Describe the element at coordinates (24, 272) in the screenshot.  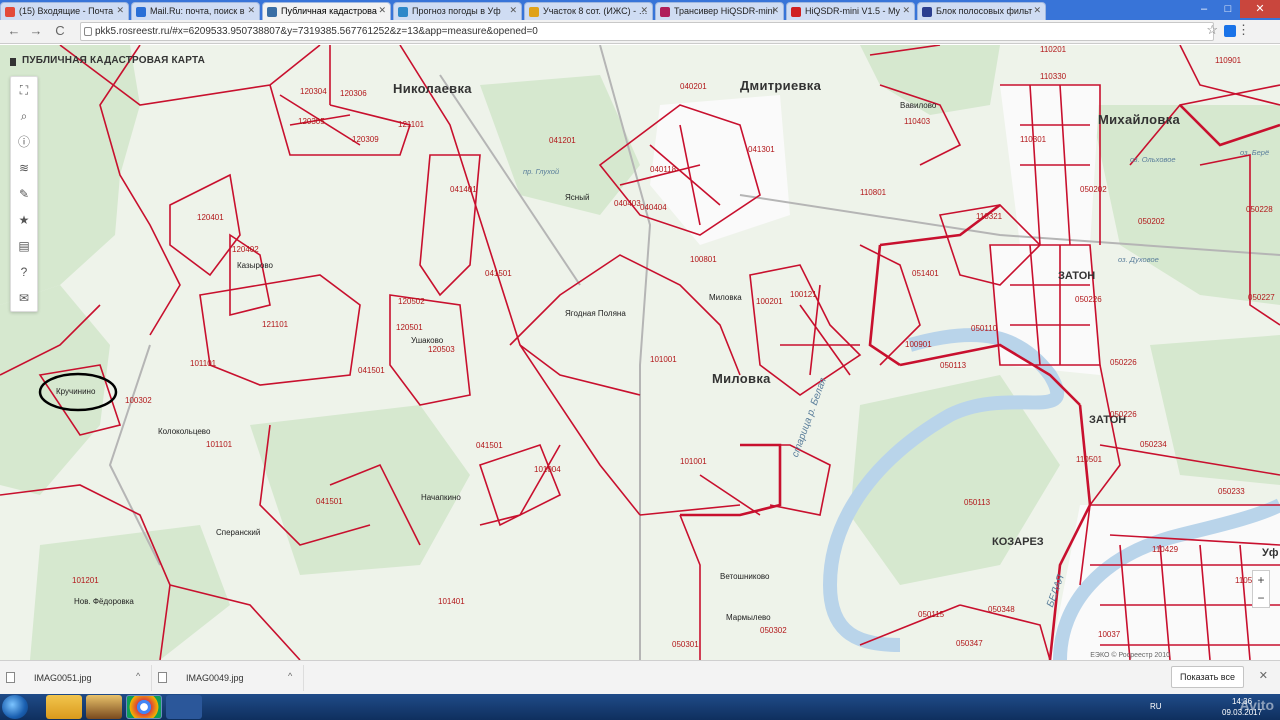
I see `help-icon: ?` at that location.